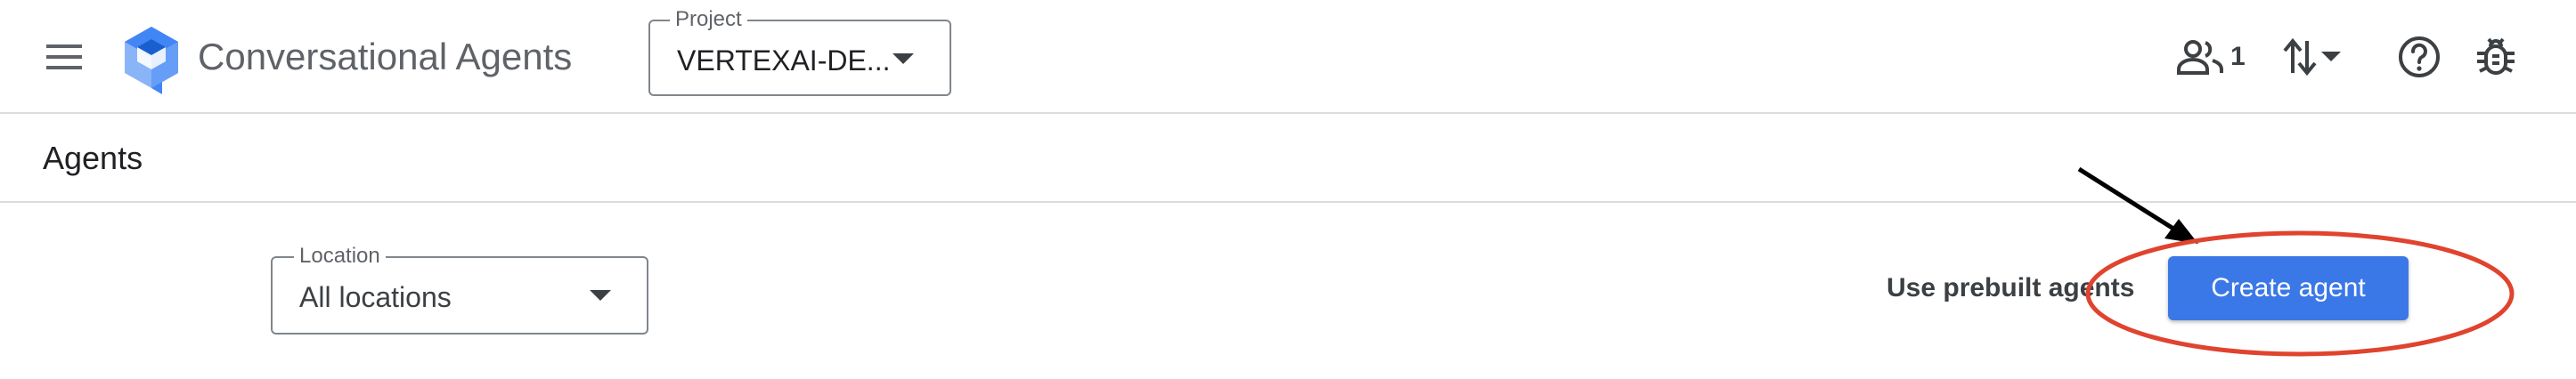  I want to click on active-users-button: 1, so click(2218, 57).